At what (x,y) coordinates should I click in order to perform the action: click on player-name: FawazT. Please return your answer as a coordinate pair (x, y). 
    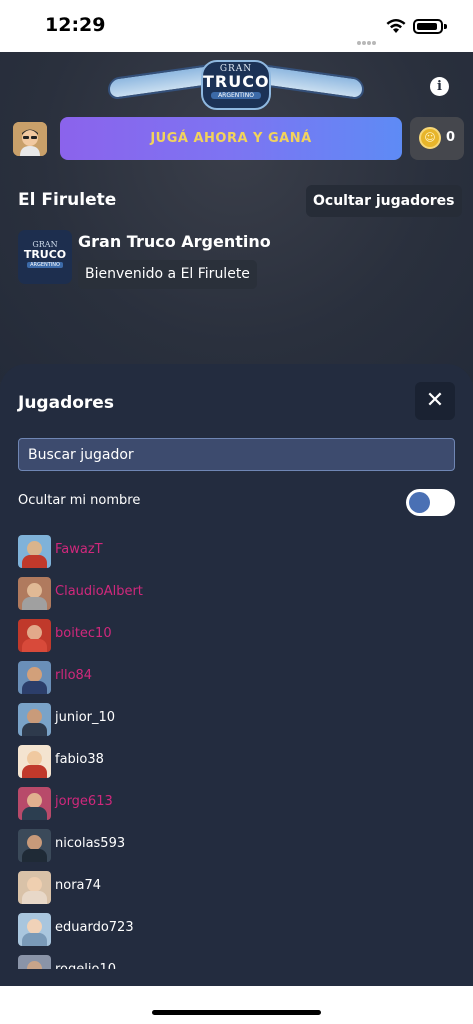
    Looking at the image, I should click on (79, 549).